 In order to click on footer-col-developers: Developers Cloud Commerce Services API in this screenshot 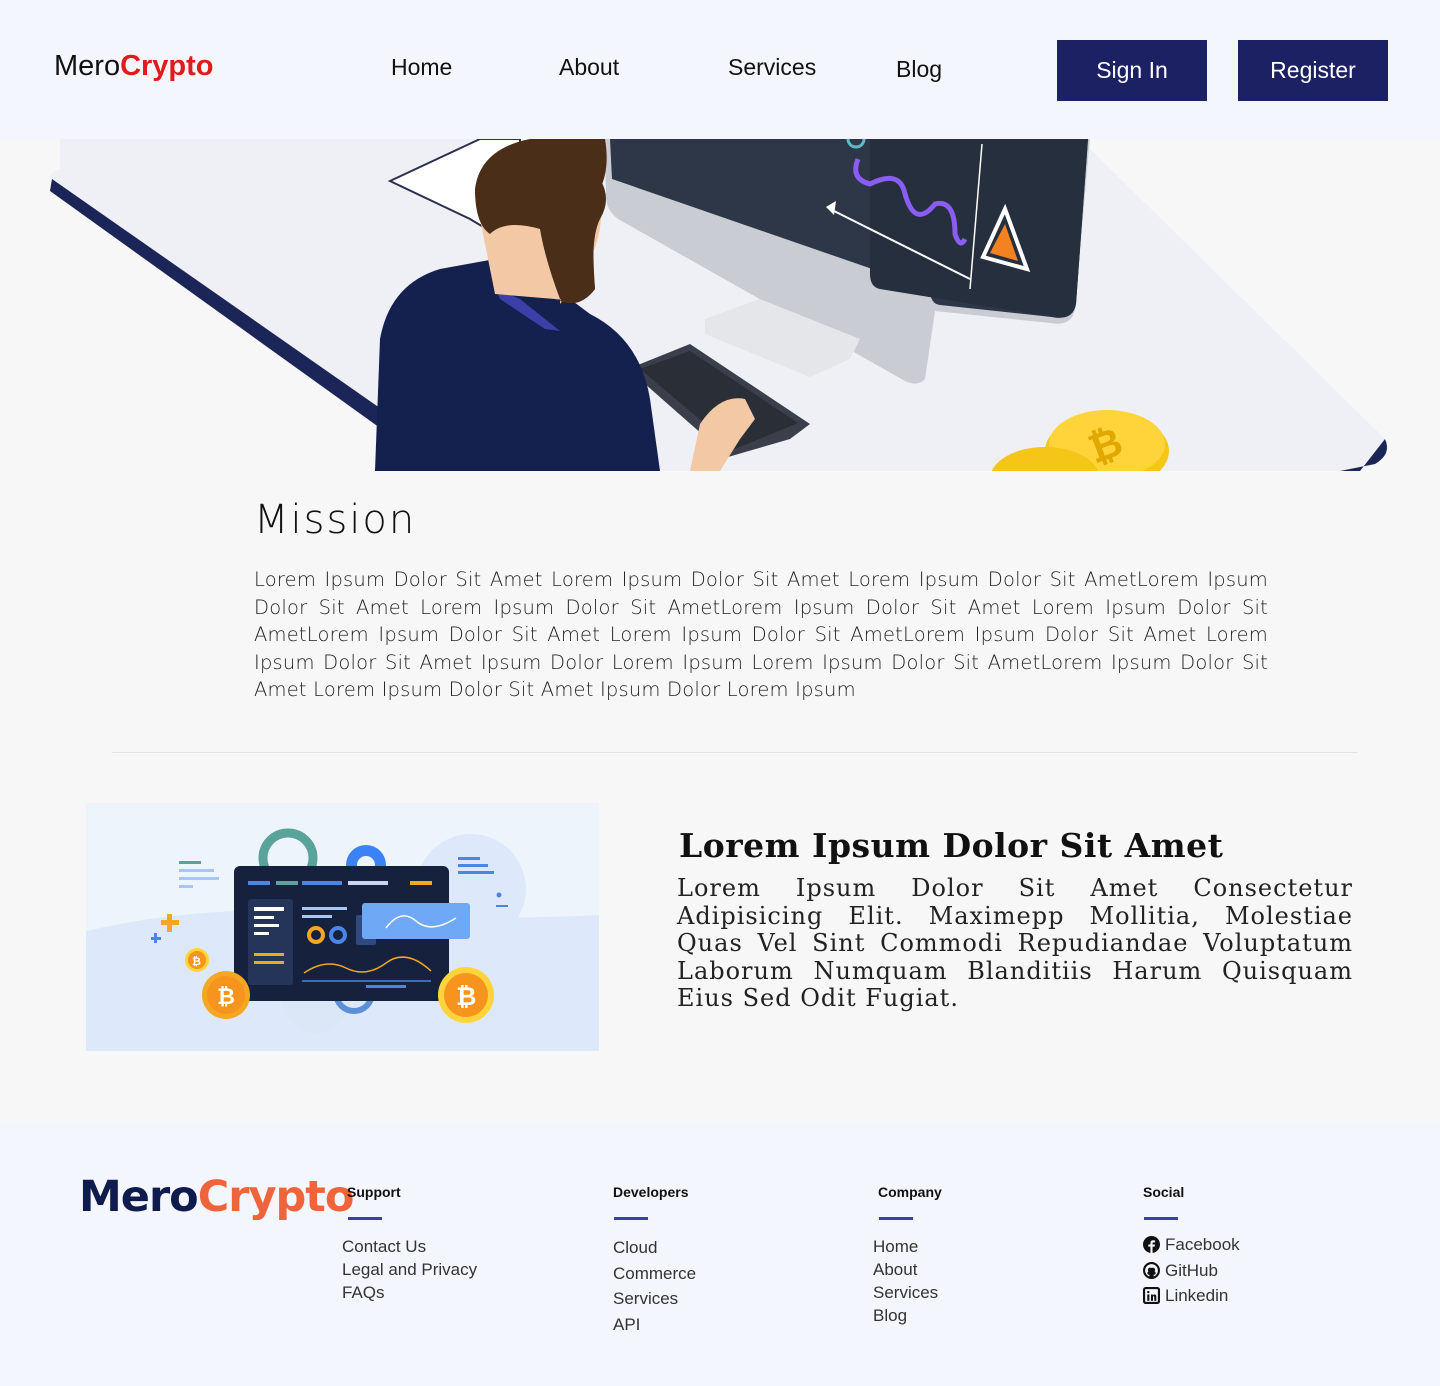, I will do `click(654, 1260)`.